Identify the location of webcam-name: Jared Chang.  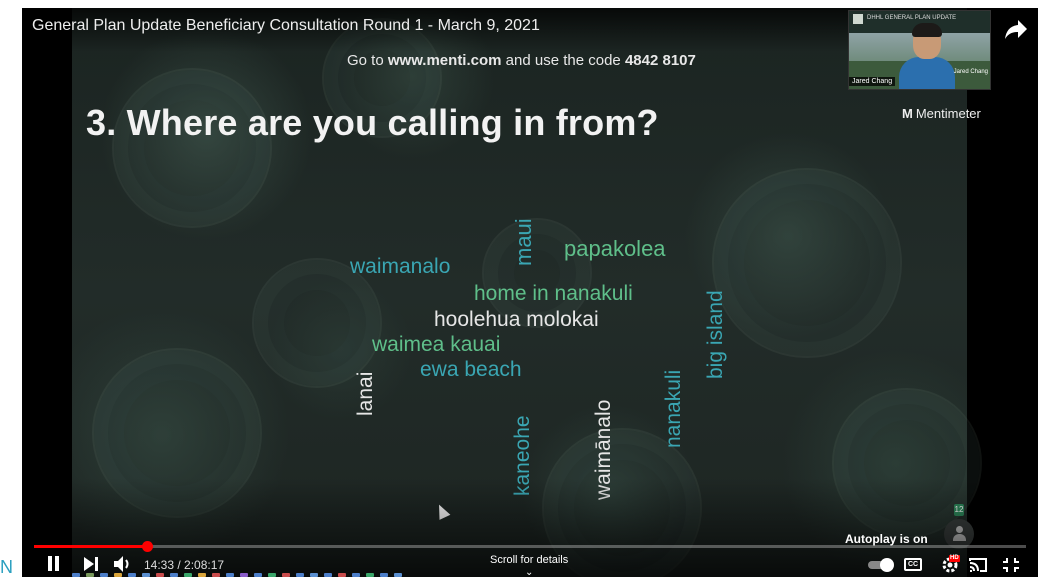
(872, 81).